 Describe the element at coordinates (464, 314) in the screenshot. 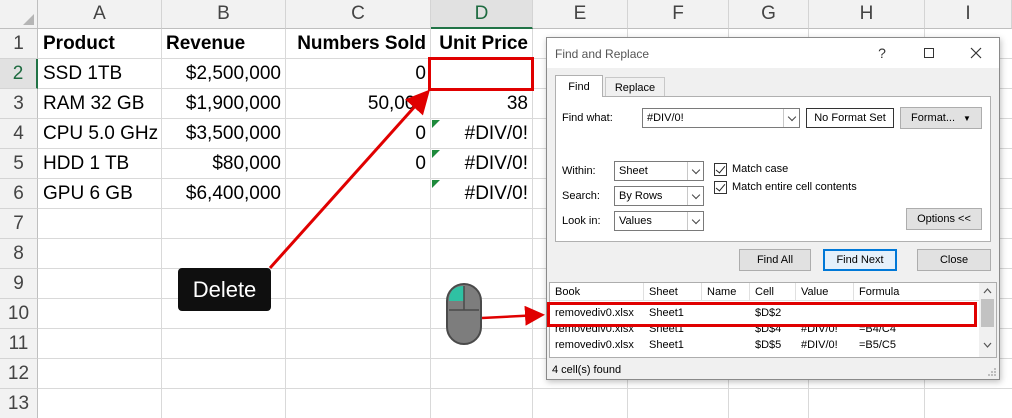

I see `mouse-left-click-icon` at that location.